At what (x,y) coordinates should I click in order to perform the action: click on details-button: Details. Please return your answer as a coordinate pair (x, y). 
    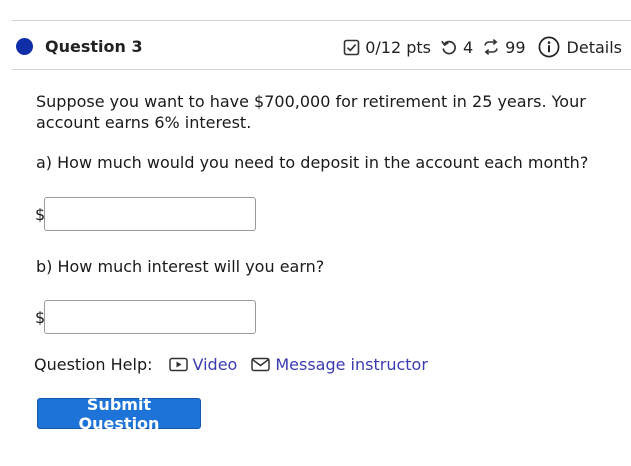
    Looking at the image, I should click on (580, 47).